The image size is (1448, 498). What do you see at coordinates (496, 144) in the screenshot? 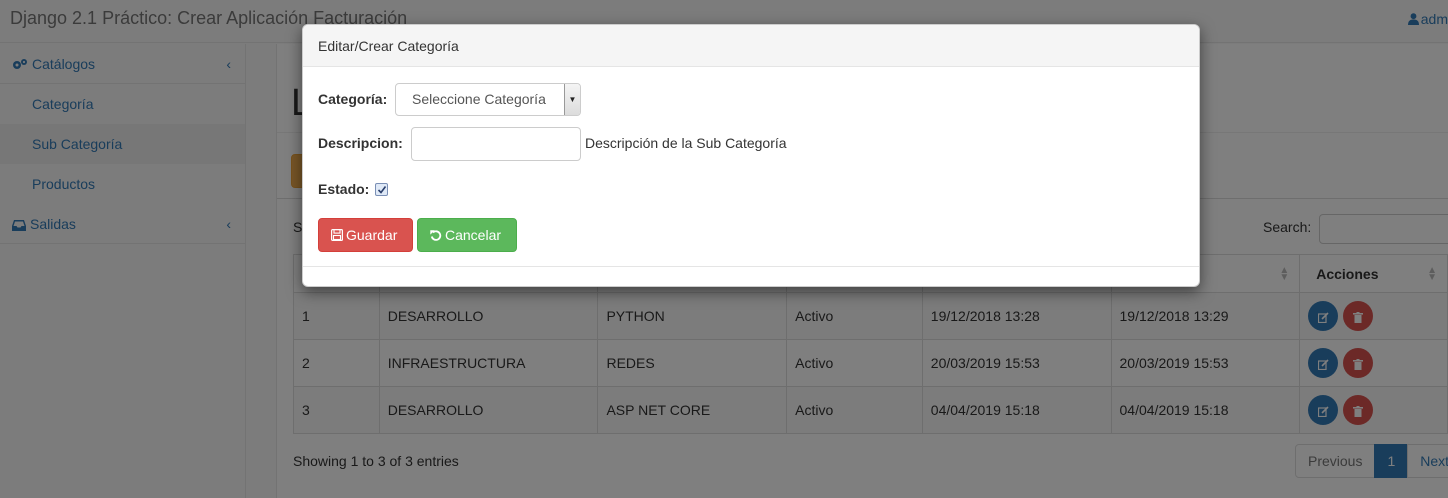
I see `descripcion-input` at bounding box center [496, 144].